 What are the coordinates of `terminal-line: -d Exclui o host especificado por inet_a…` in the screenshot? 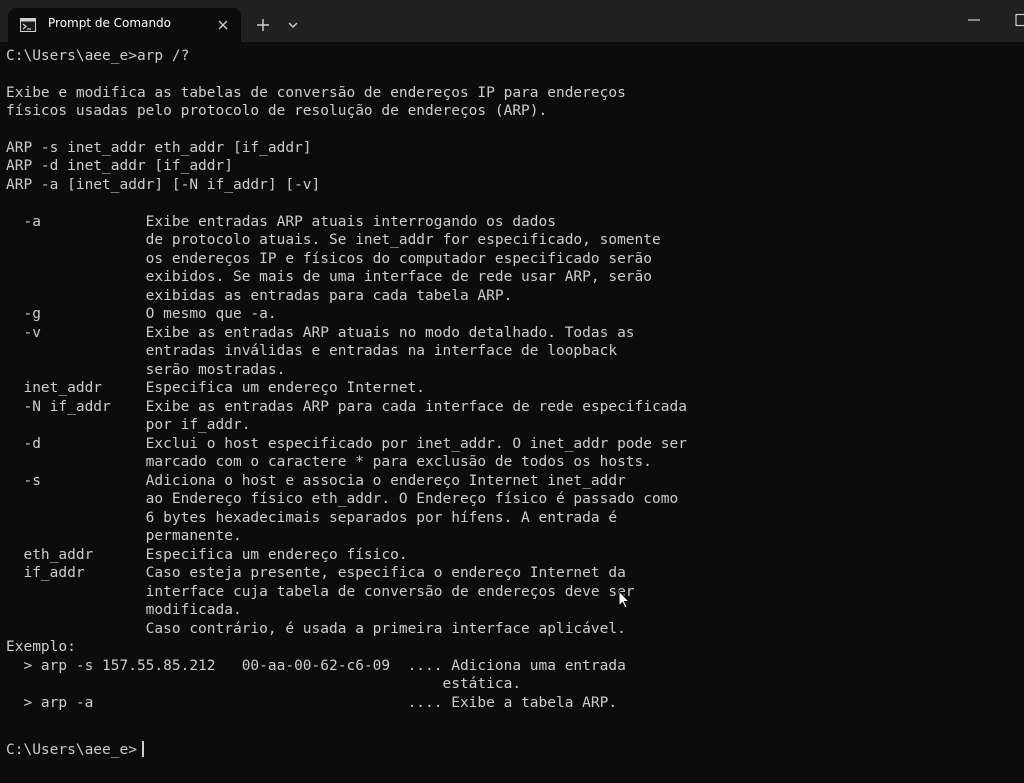 It's located at (346, 444).